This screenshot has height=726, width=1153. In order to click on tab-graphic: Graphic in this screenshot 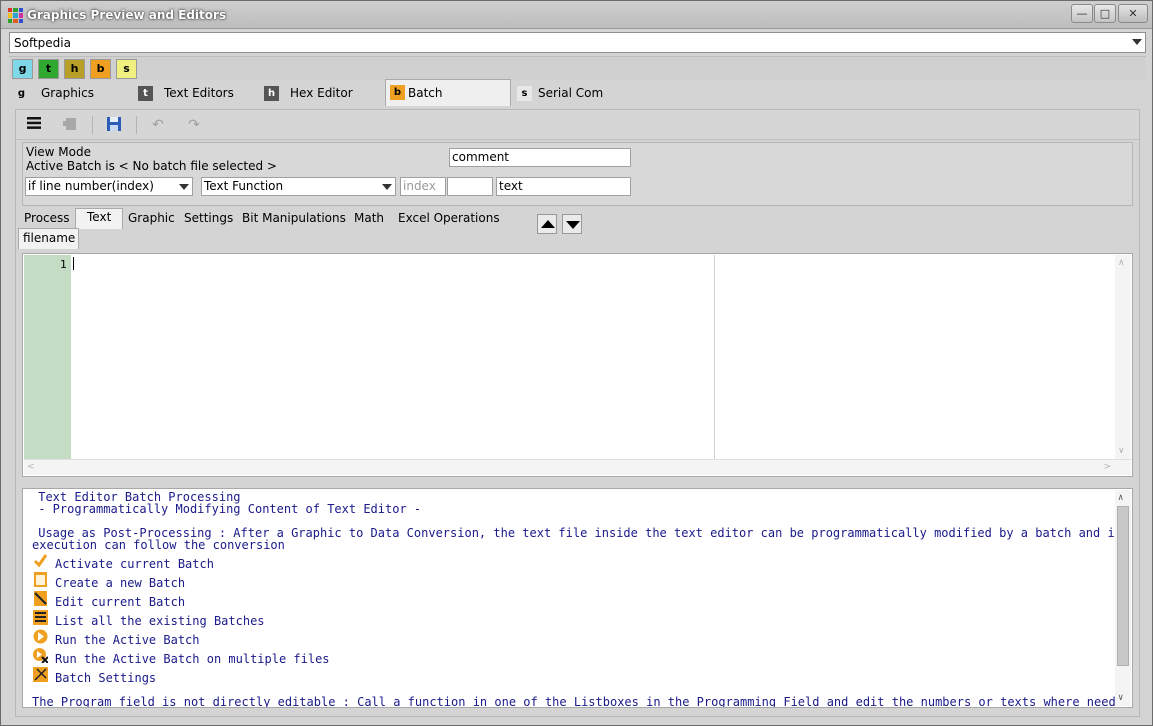, I will do `click(151, 219)`.